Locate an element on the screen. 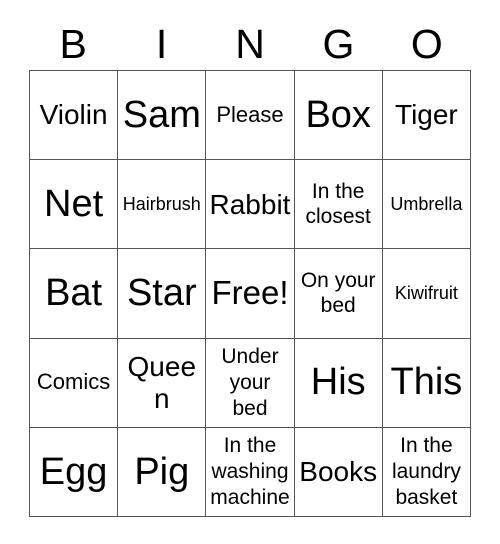 This screenshot has height=544, width=500. bingo-cell-label: Queen is located at coordinates (162, 382).